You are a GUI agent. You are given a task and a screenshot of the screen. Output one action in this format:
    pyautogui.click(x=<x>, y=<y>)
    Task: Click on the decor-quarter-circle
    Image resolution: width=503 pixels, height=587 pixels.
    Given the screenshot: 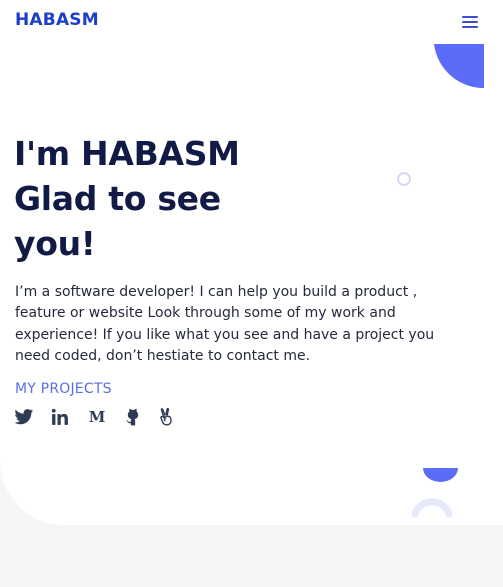 What is the action you would take?
    pyautogui.click(x=459, y=66)
    